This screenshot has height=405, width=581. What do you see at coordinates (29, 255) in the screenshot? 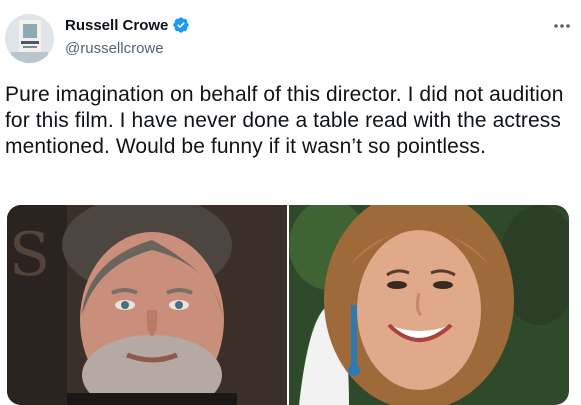
I see `svg-text: S` at bounding box center [29, 255].